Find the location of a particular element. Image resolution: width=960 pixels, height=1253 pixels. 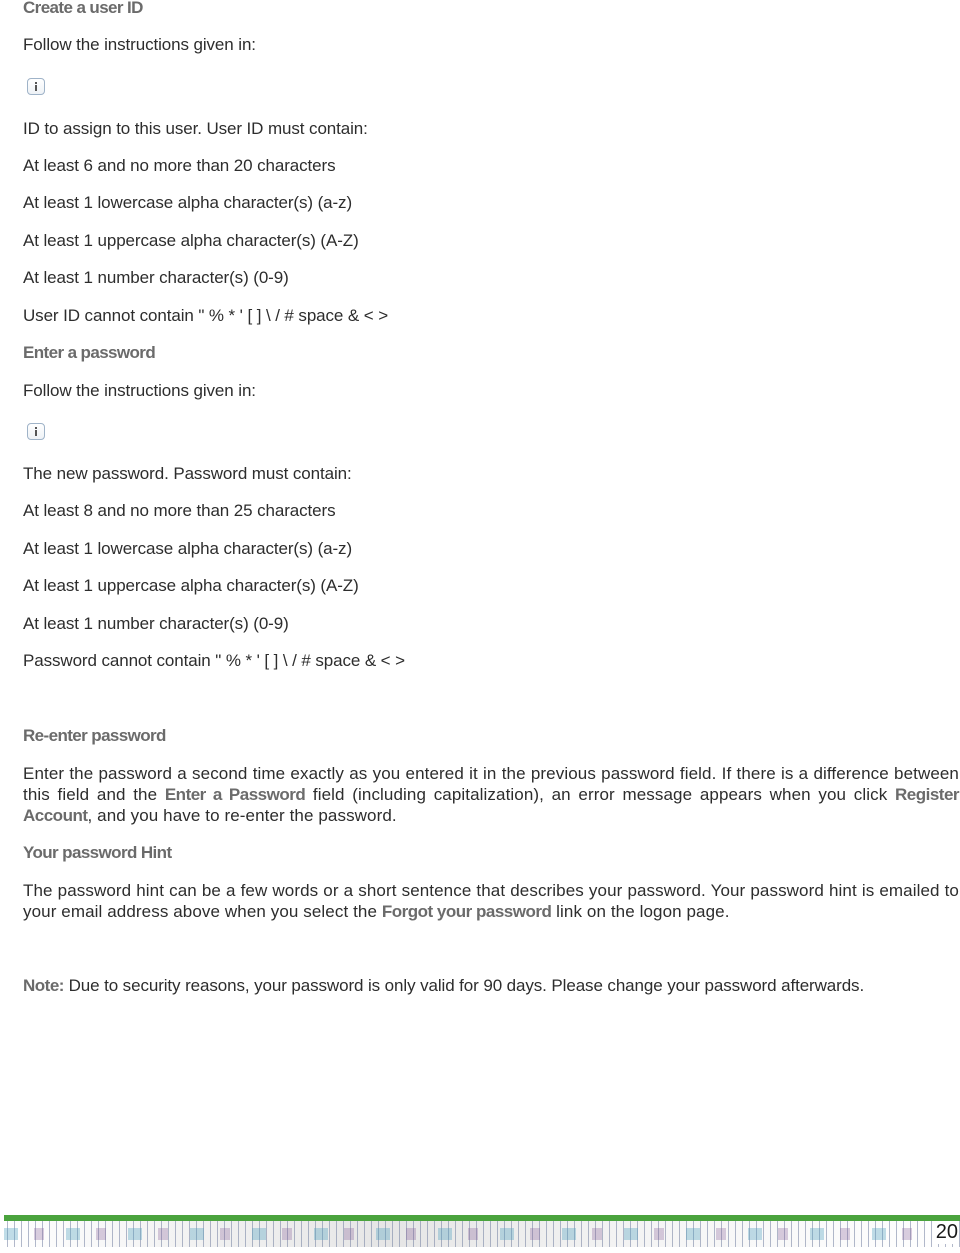

term-forgot-your-password: Forgot your password is located at coordinates (466, 911).